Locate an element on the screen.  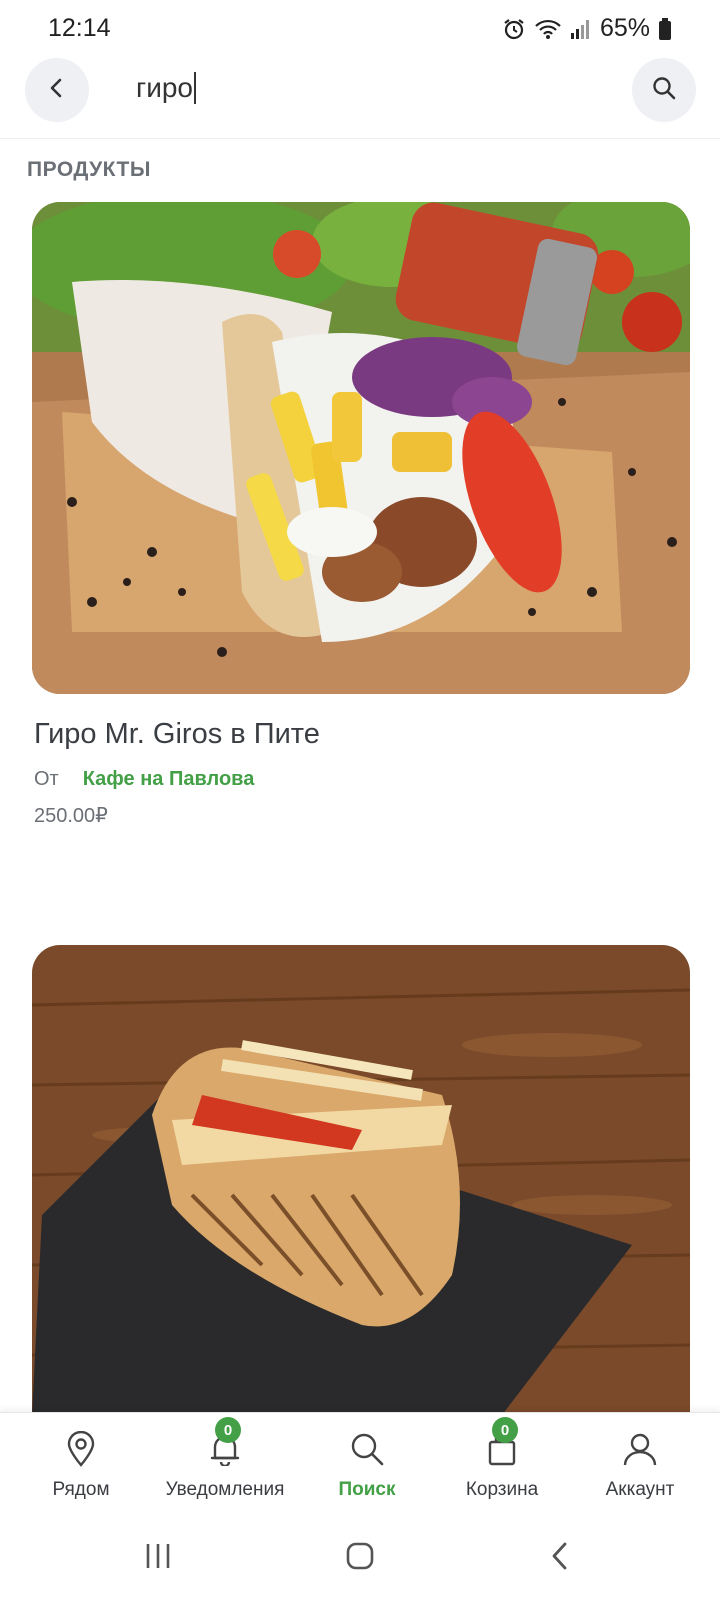
nav-label: Поиск is located at coordinates (367, 1489).